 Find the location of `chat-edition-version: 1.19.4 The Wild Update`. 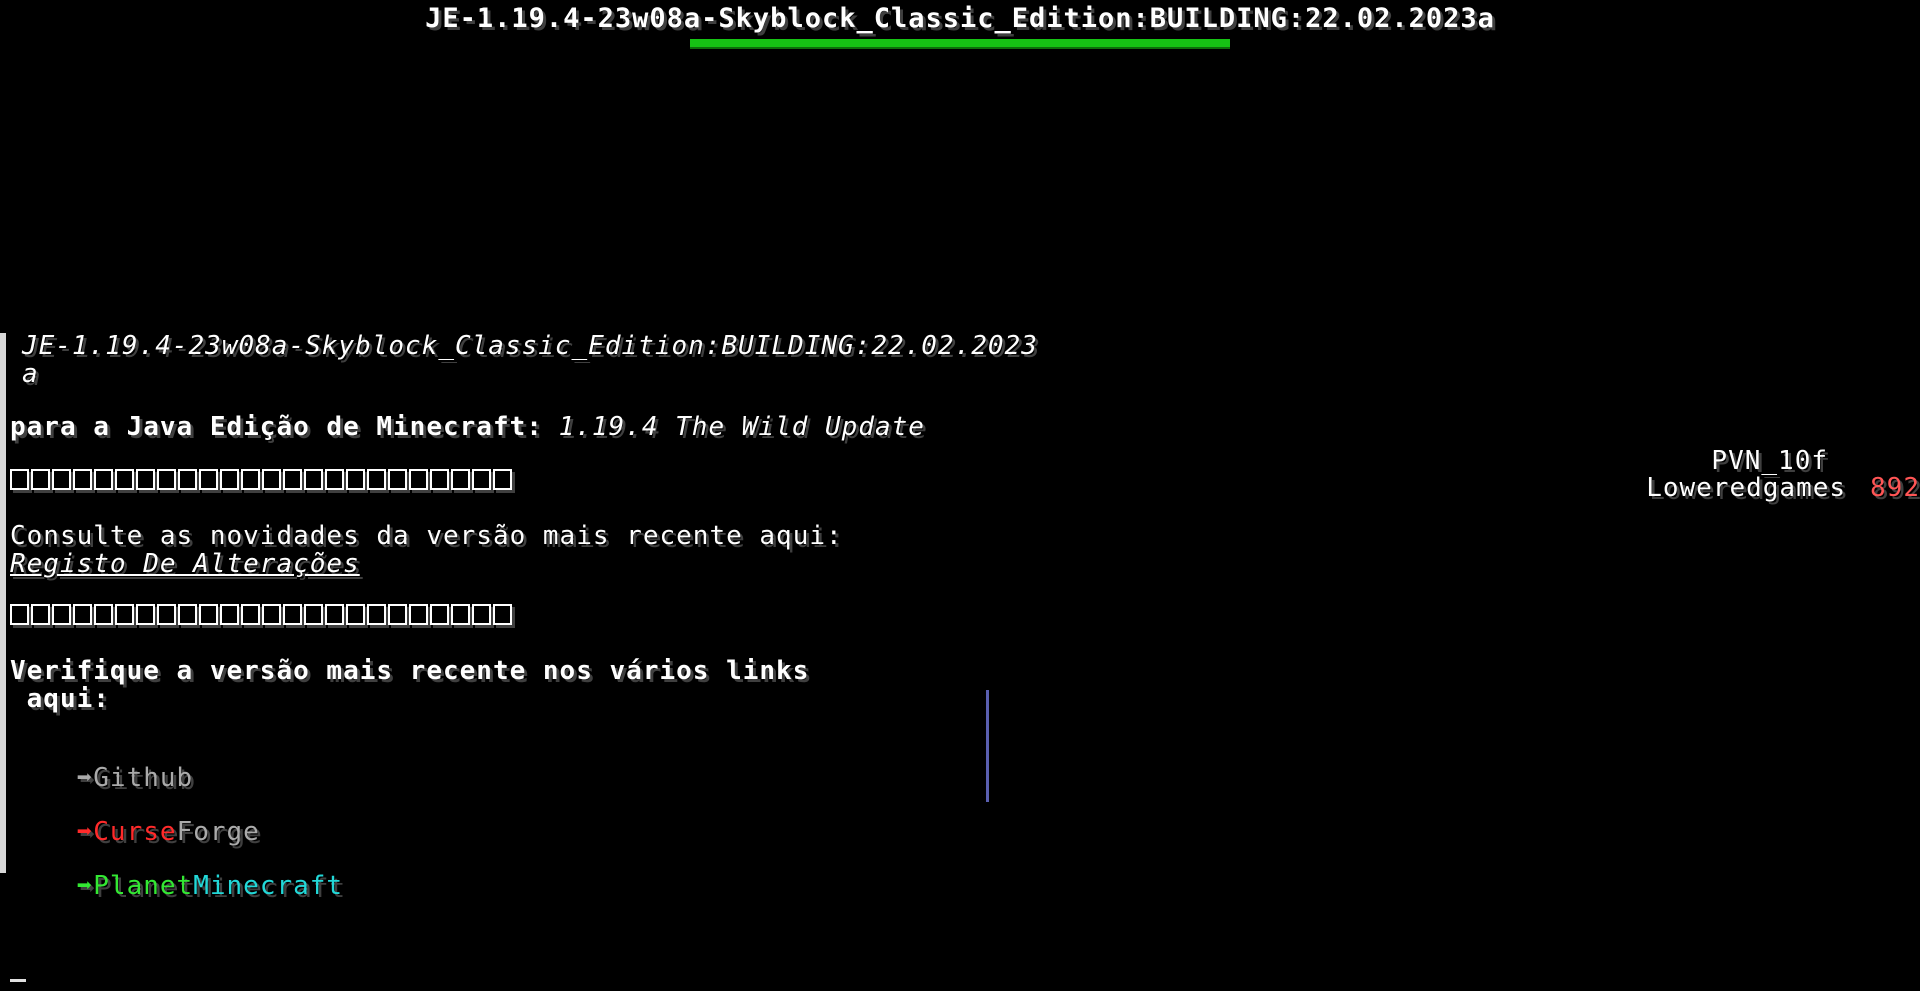

chat-edition-version: 1.19.4 The Wild Update is located at coordinates (741, 427).